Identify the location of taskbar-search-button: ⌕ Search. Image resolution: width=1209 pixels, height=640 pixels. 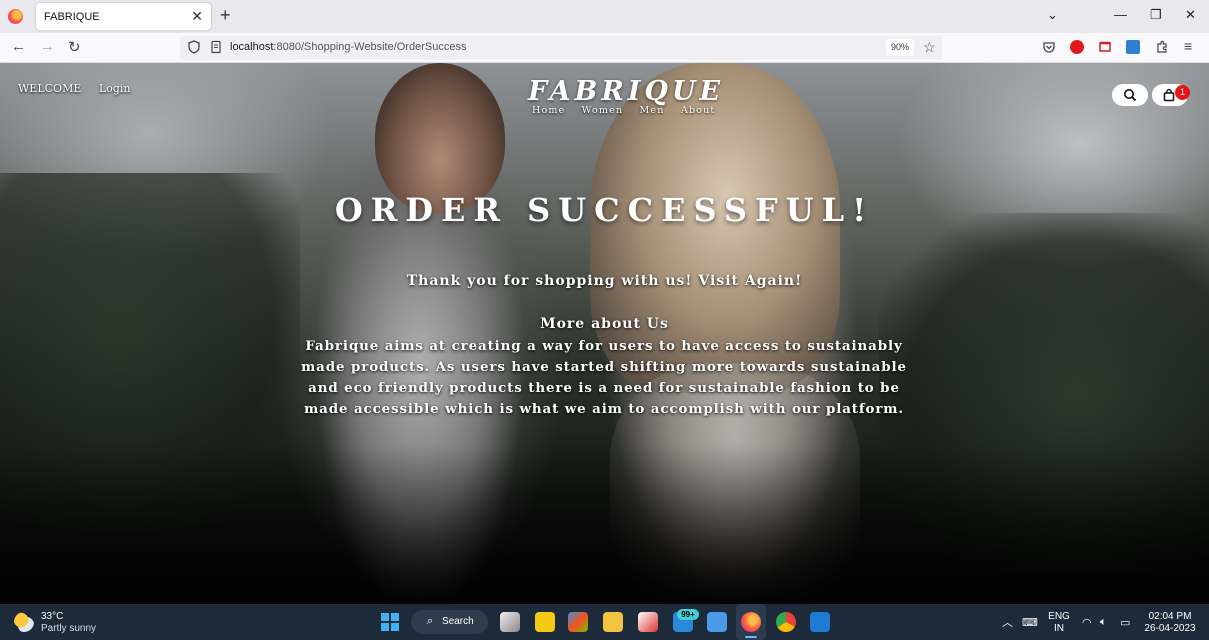
(449, 622).